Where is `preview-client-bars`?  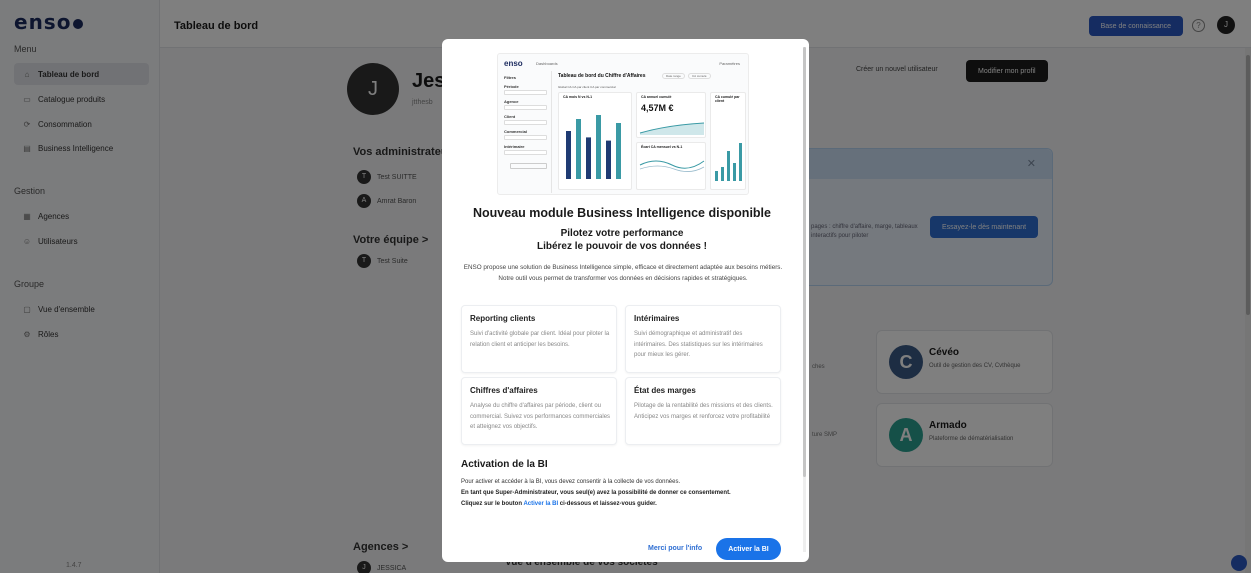 preview-client-bars is located at coordinates (728, 162).